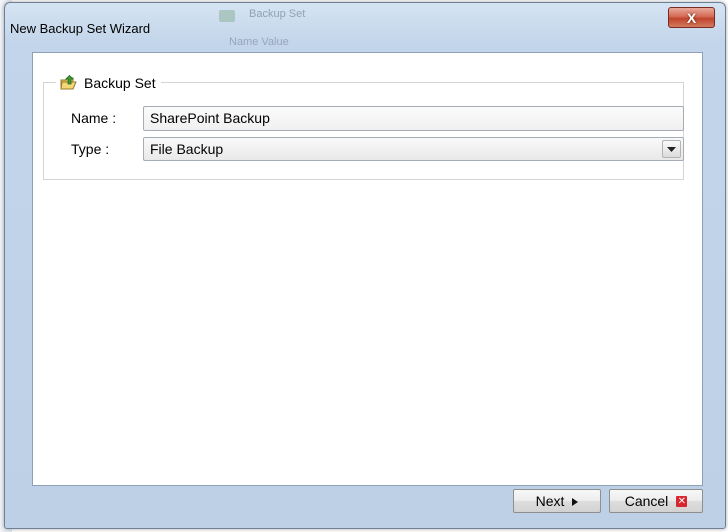 This screenshot has width=728, height=532. What do you see at coordinates (80, 28) in the screenshot?
I see `window-title: New Backup Set Wizard` at bounding box center [80, 28].